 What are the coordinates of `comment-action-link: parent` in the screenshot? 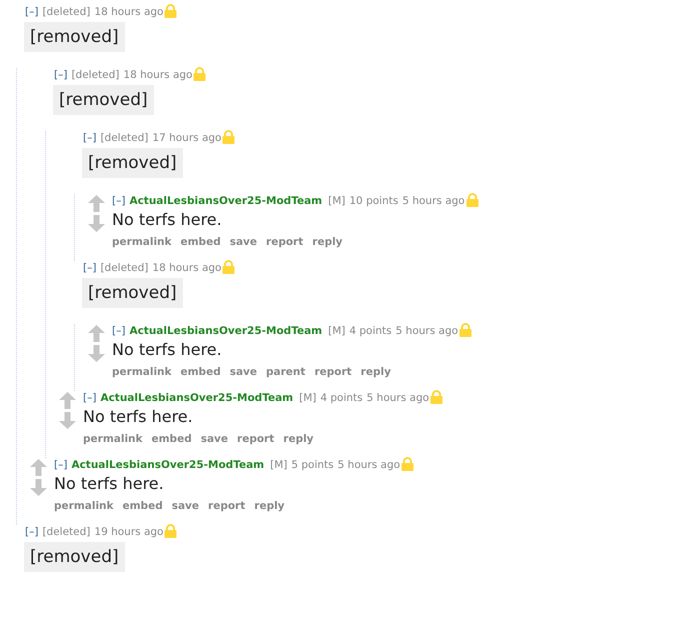 It's located at (286, 372).